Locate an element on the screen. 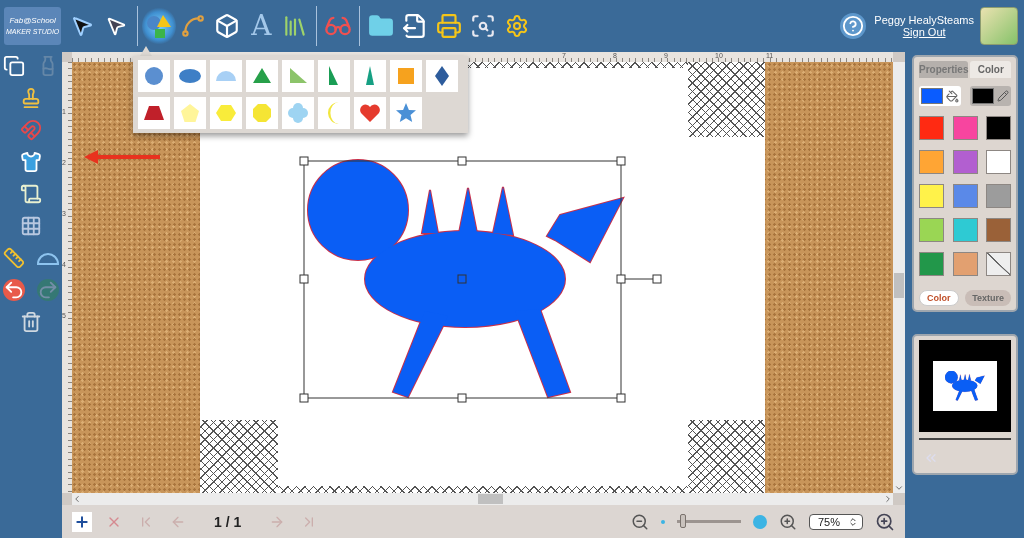 The height and width of the screenshot is (538, 1024). trash-tool-button is located at coordinates (31, 322).